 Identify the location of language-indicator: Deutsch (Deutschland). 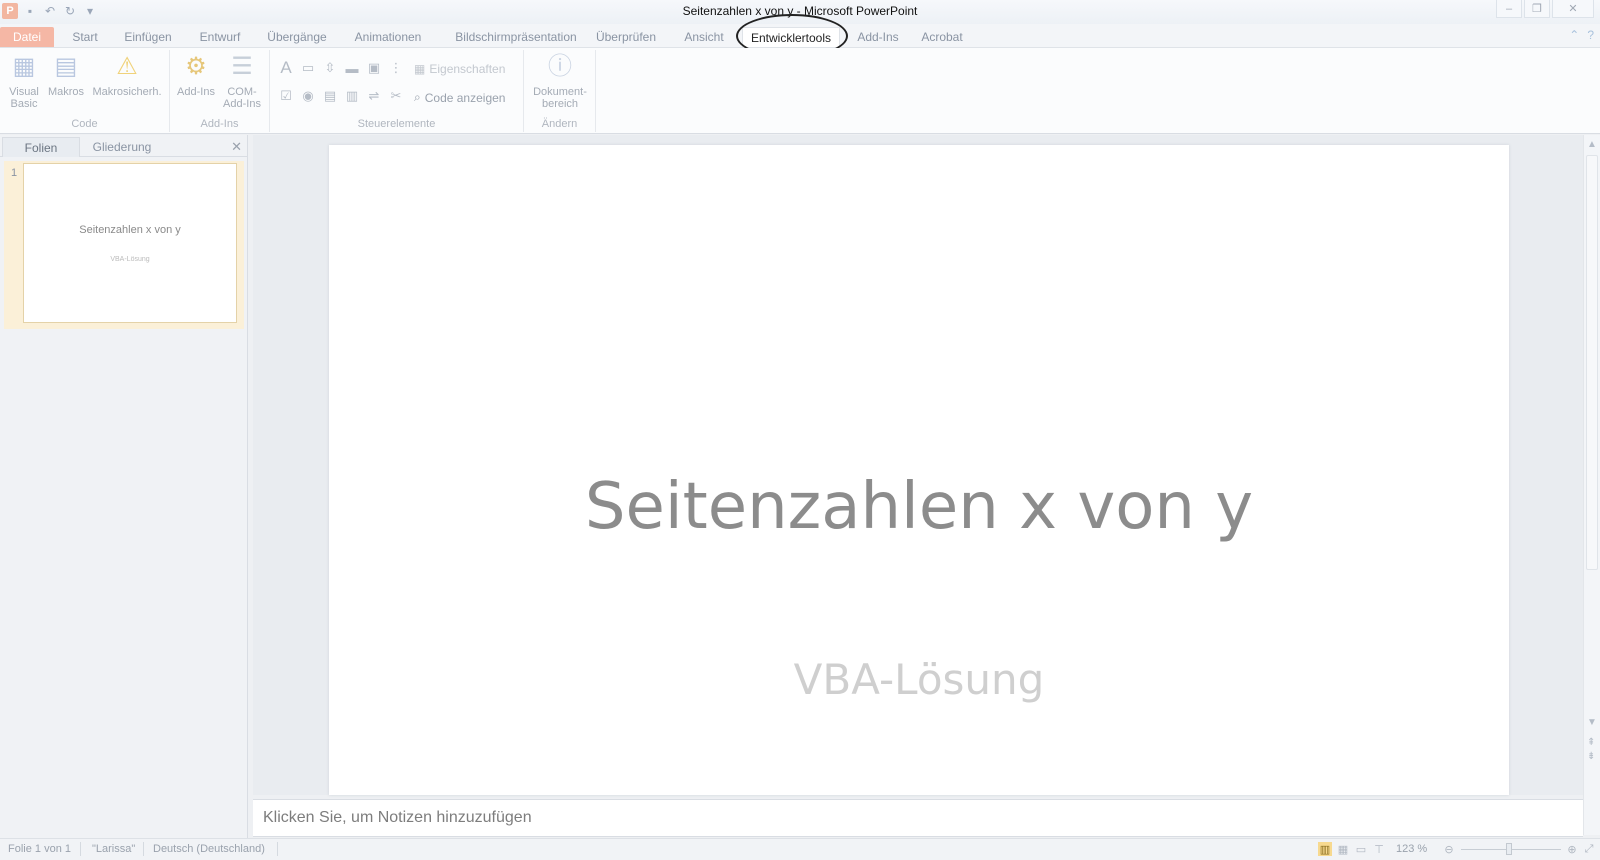
(209, 849).